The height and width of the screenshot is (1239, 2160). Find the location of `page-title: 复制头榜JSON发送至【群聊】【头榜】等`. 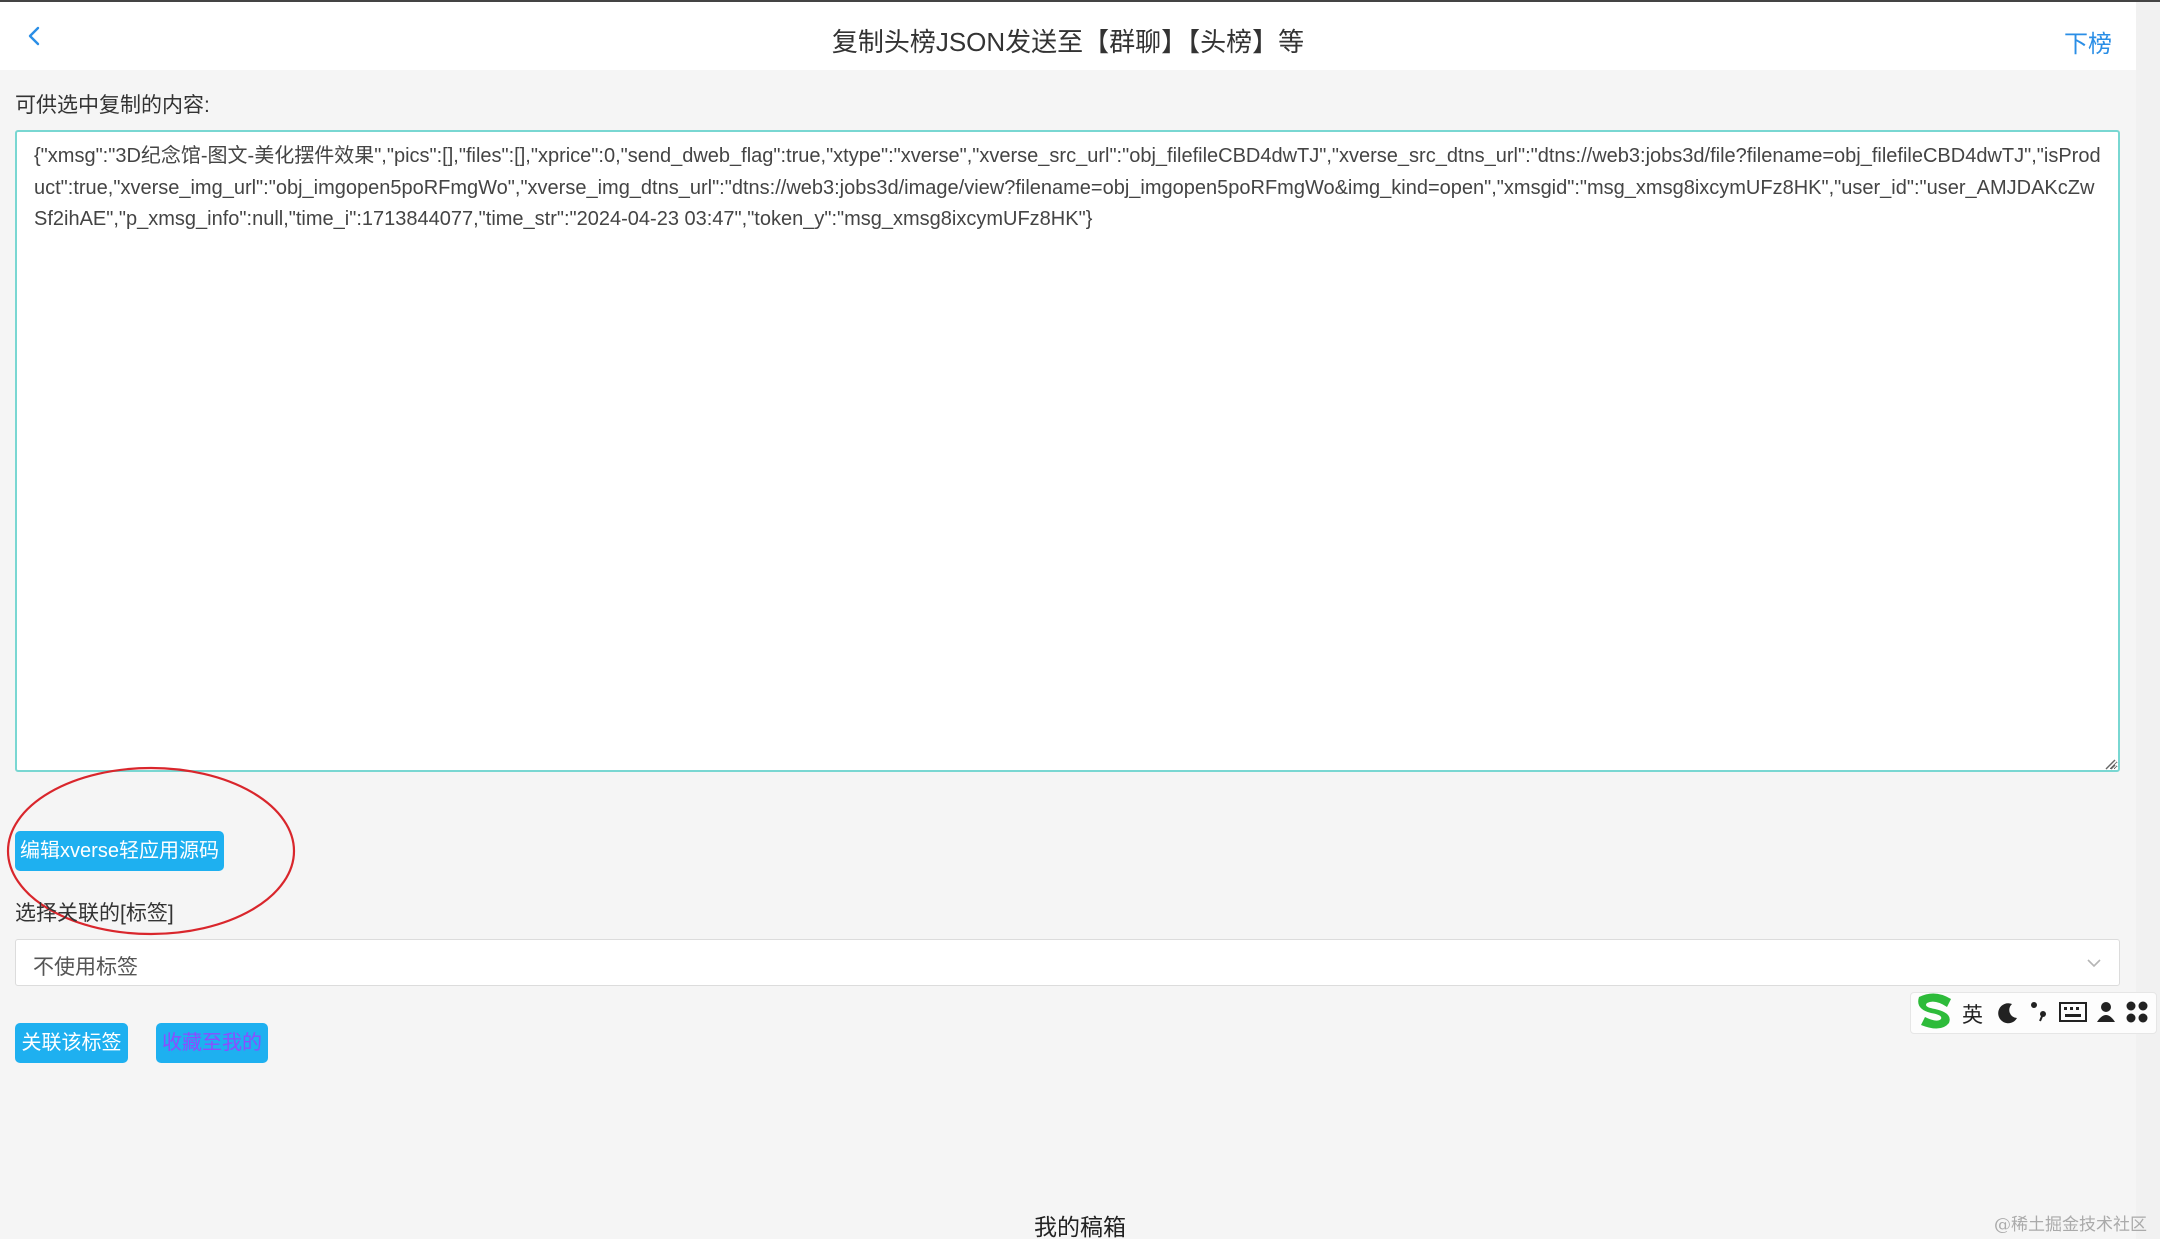

page-title: 复制头榜JSON发送至【群聊】【头榜】等 is located at coordinates (1068, 42).